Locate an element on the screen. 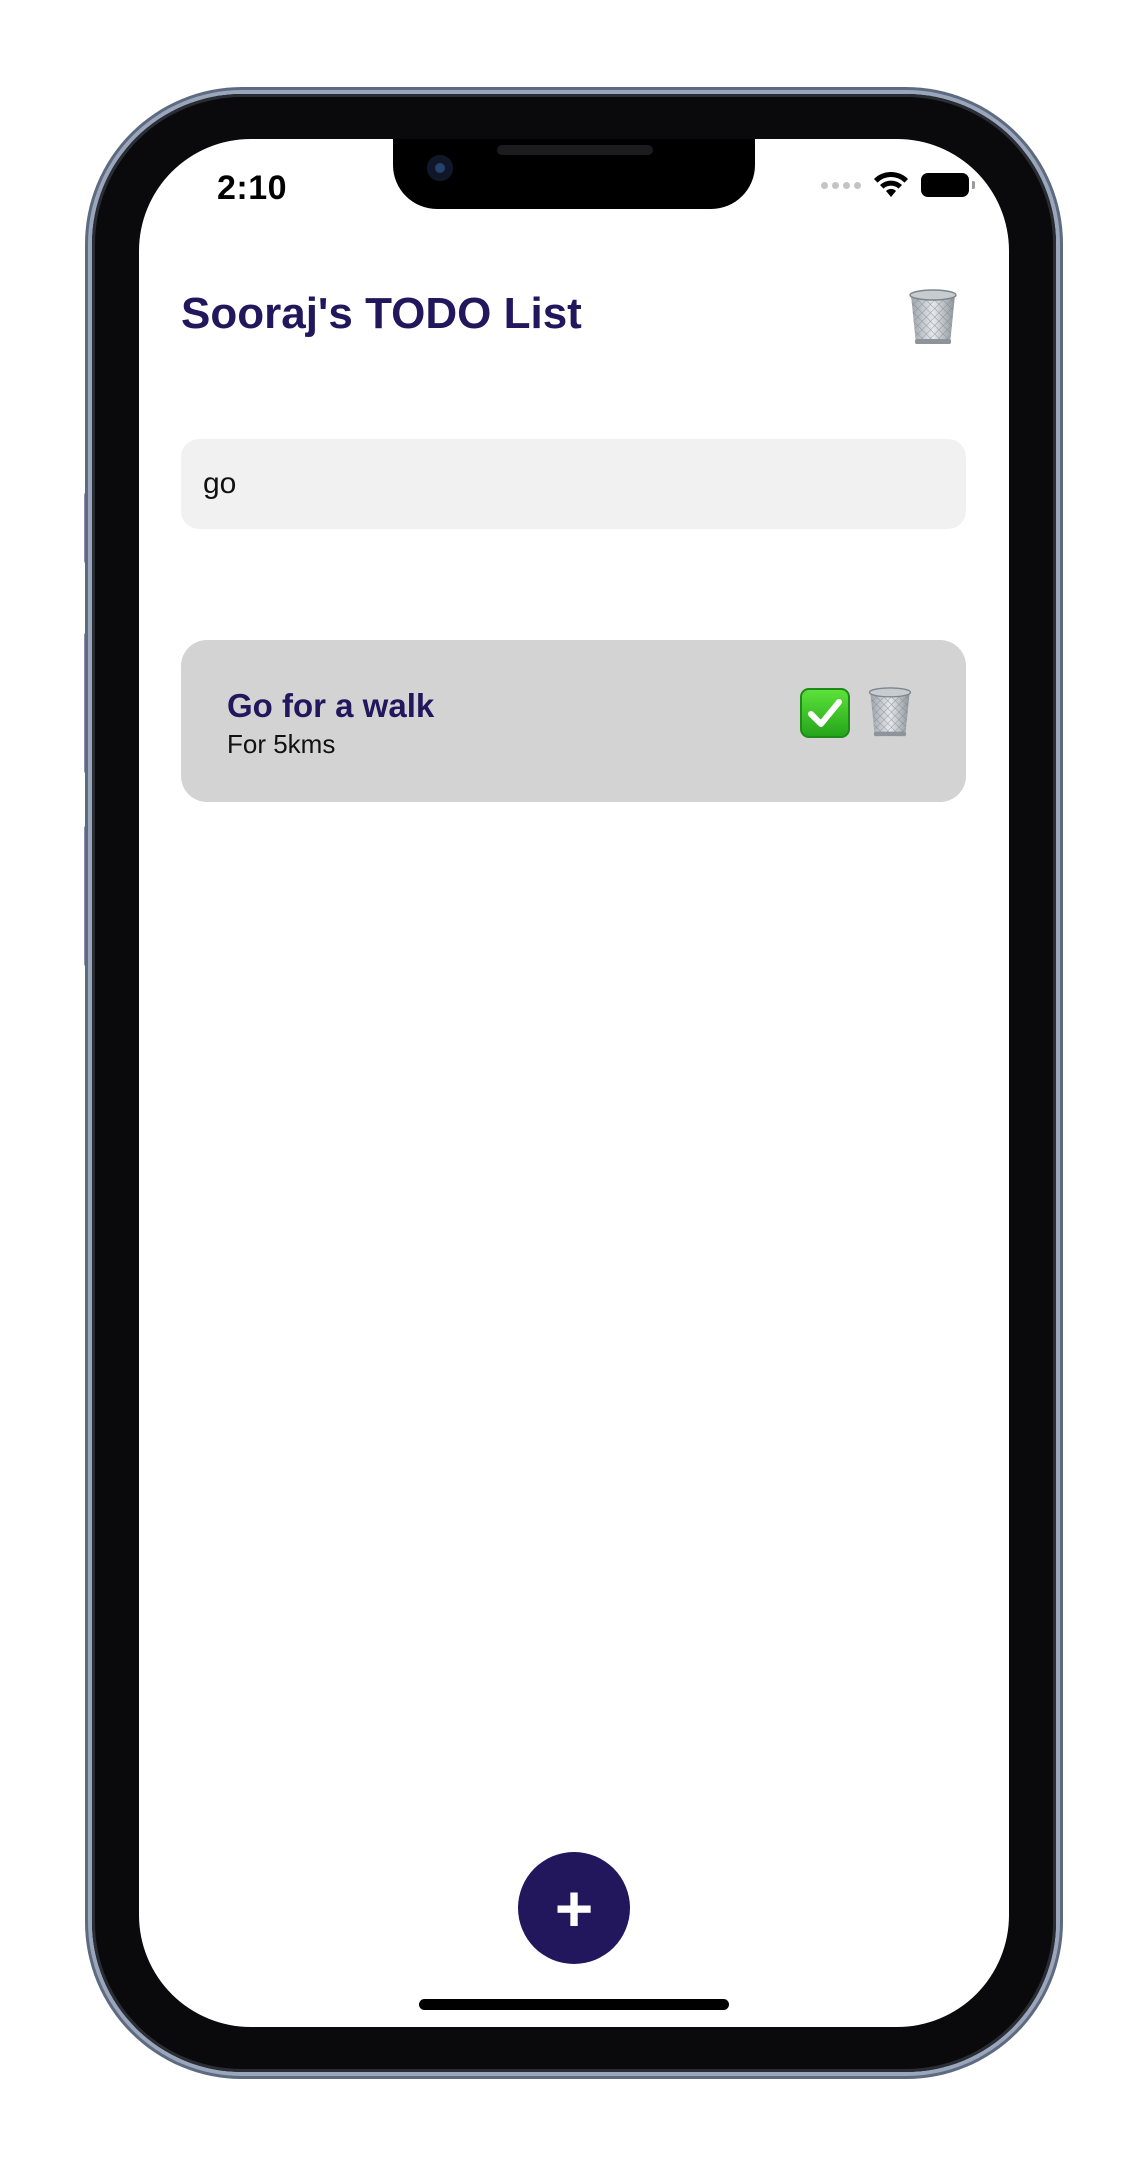 The image size is (1147, 2164). status-indicators is located at coordinates (898, 185).